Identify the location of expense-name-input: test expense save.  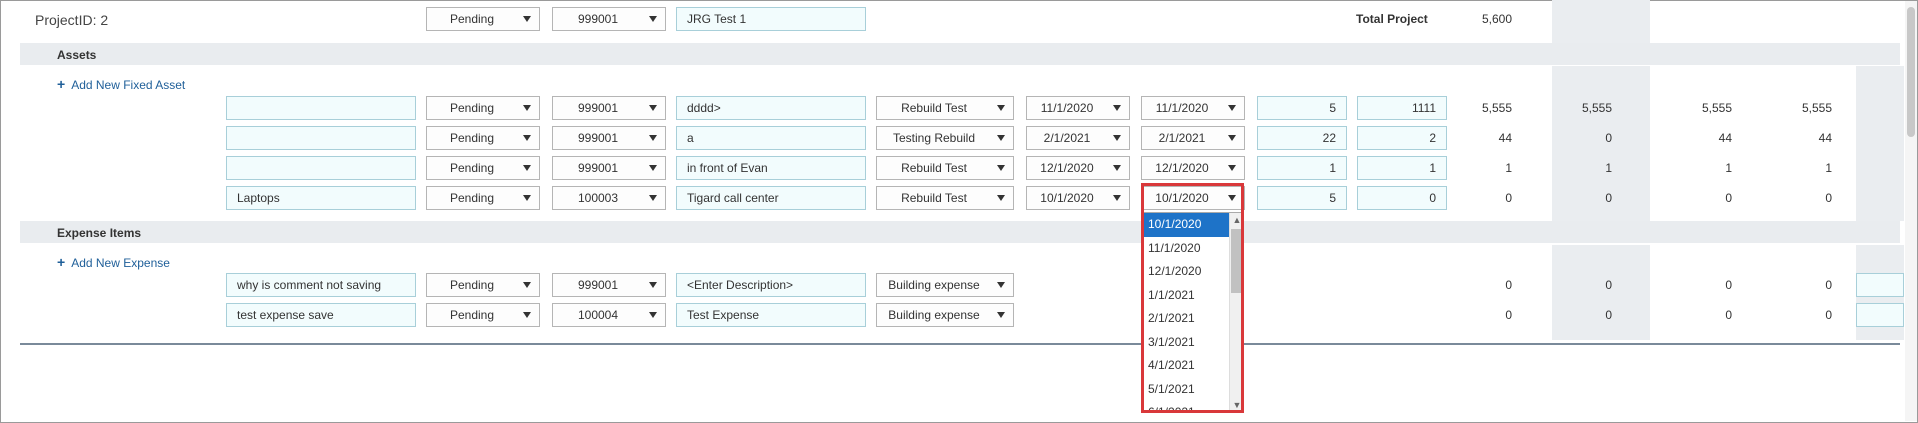
(321, 315).